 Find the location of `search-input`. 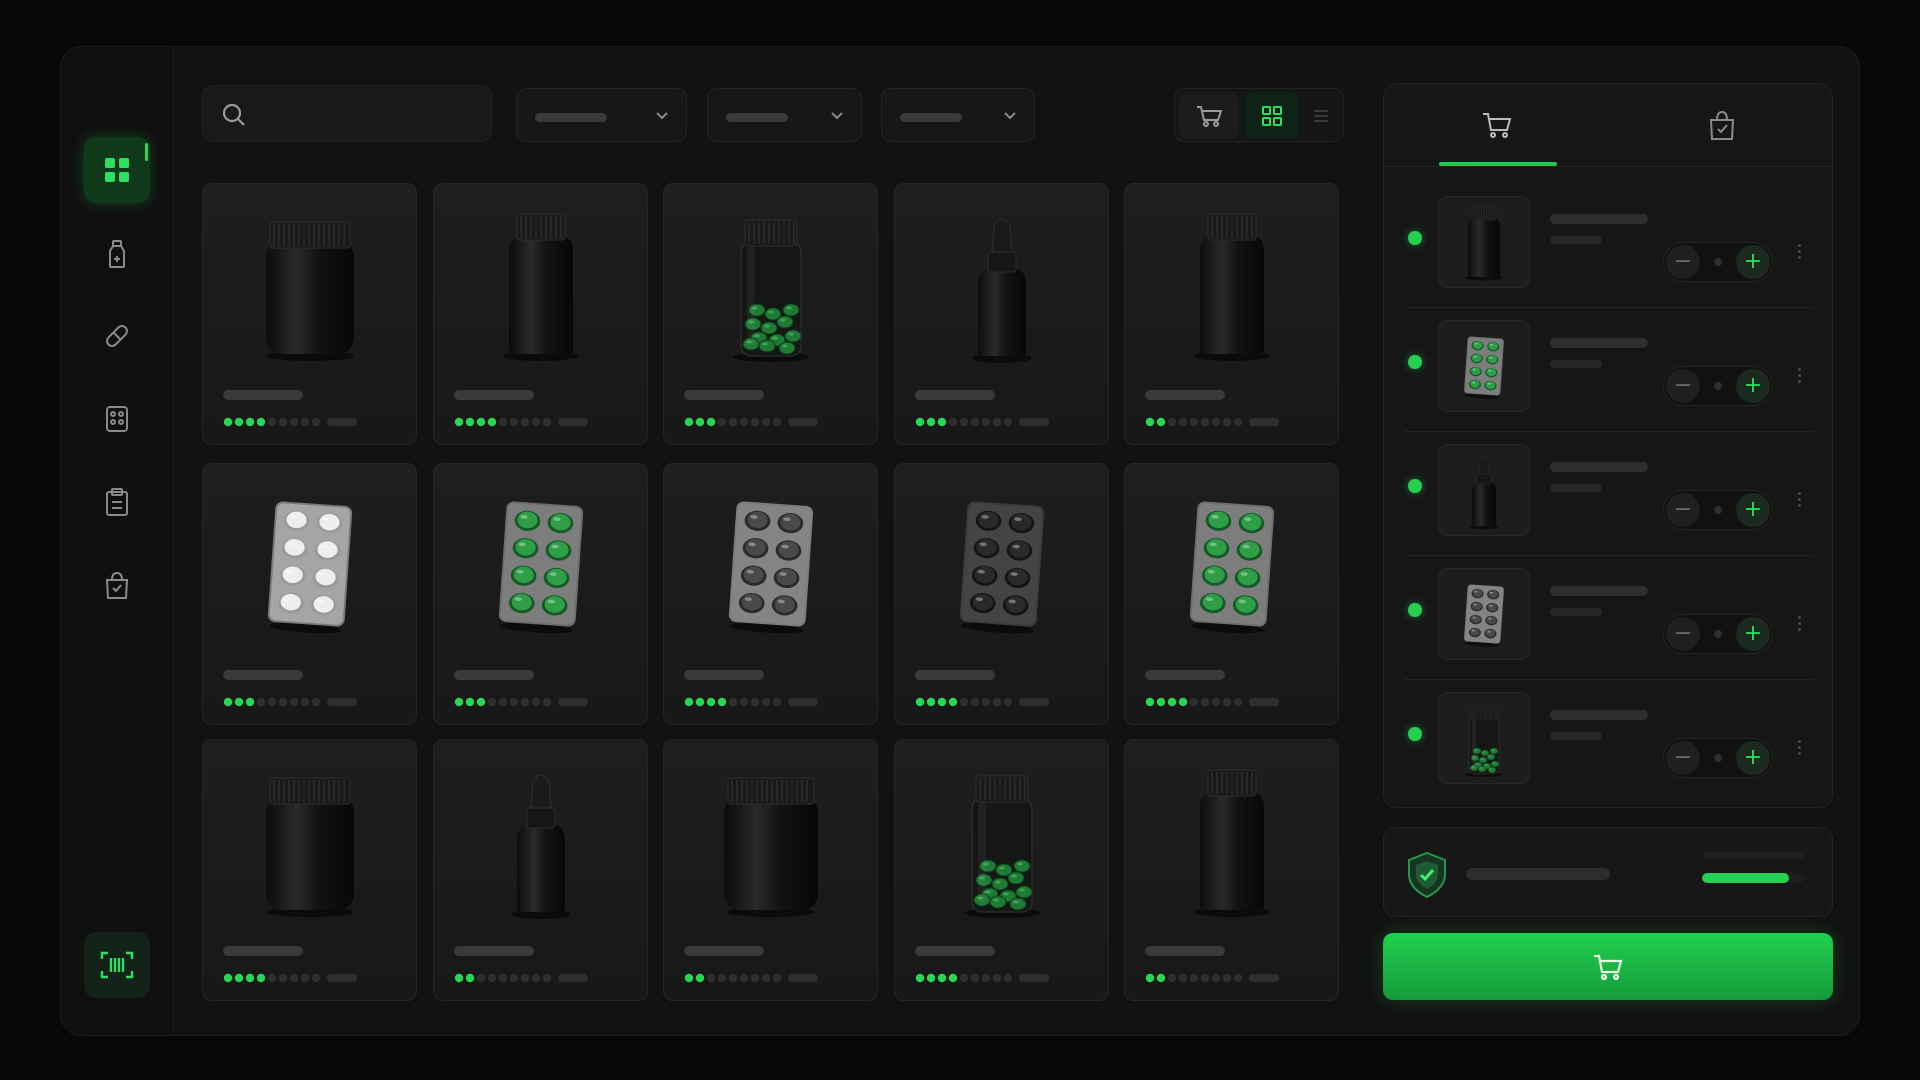

search-input is located at coordinates (347, 113).